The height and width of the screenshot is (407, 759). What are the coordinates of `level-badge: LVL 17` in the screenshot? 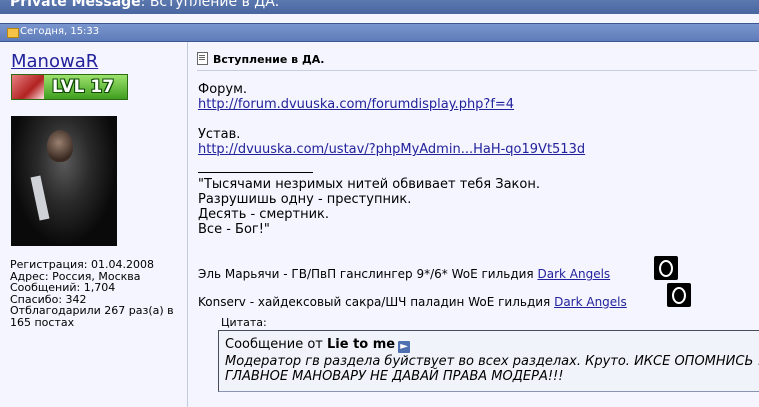 It's located at (69, 87).